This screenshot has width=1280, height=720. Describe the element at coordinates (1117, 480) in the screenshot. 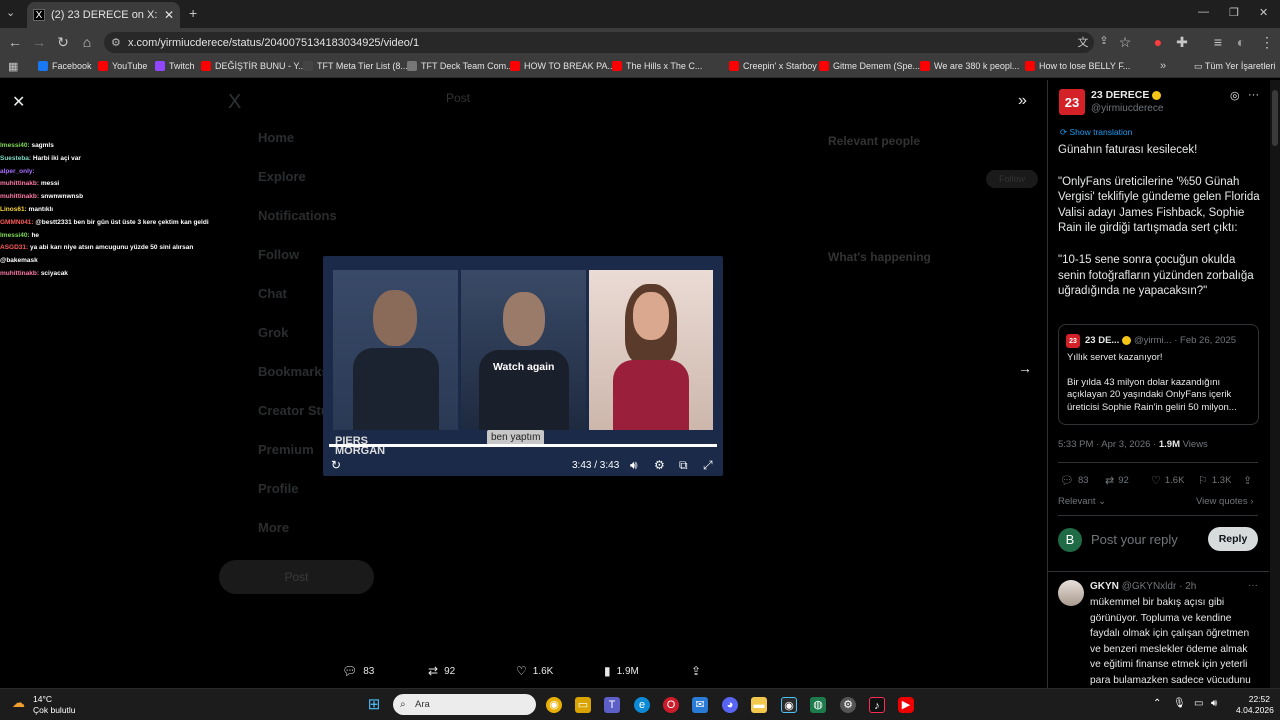

I see `tweet-repost-stat: ⇄ 92` at that location.